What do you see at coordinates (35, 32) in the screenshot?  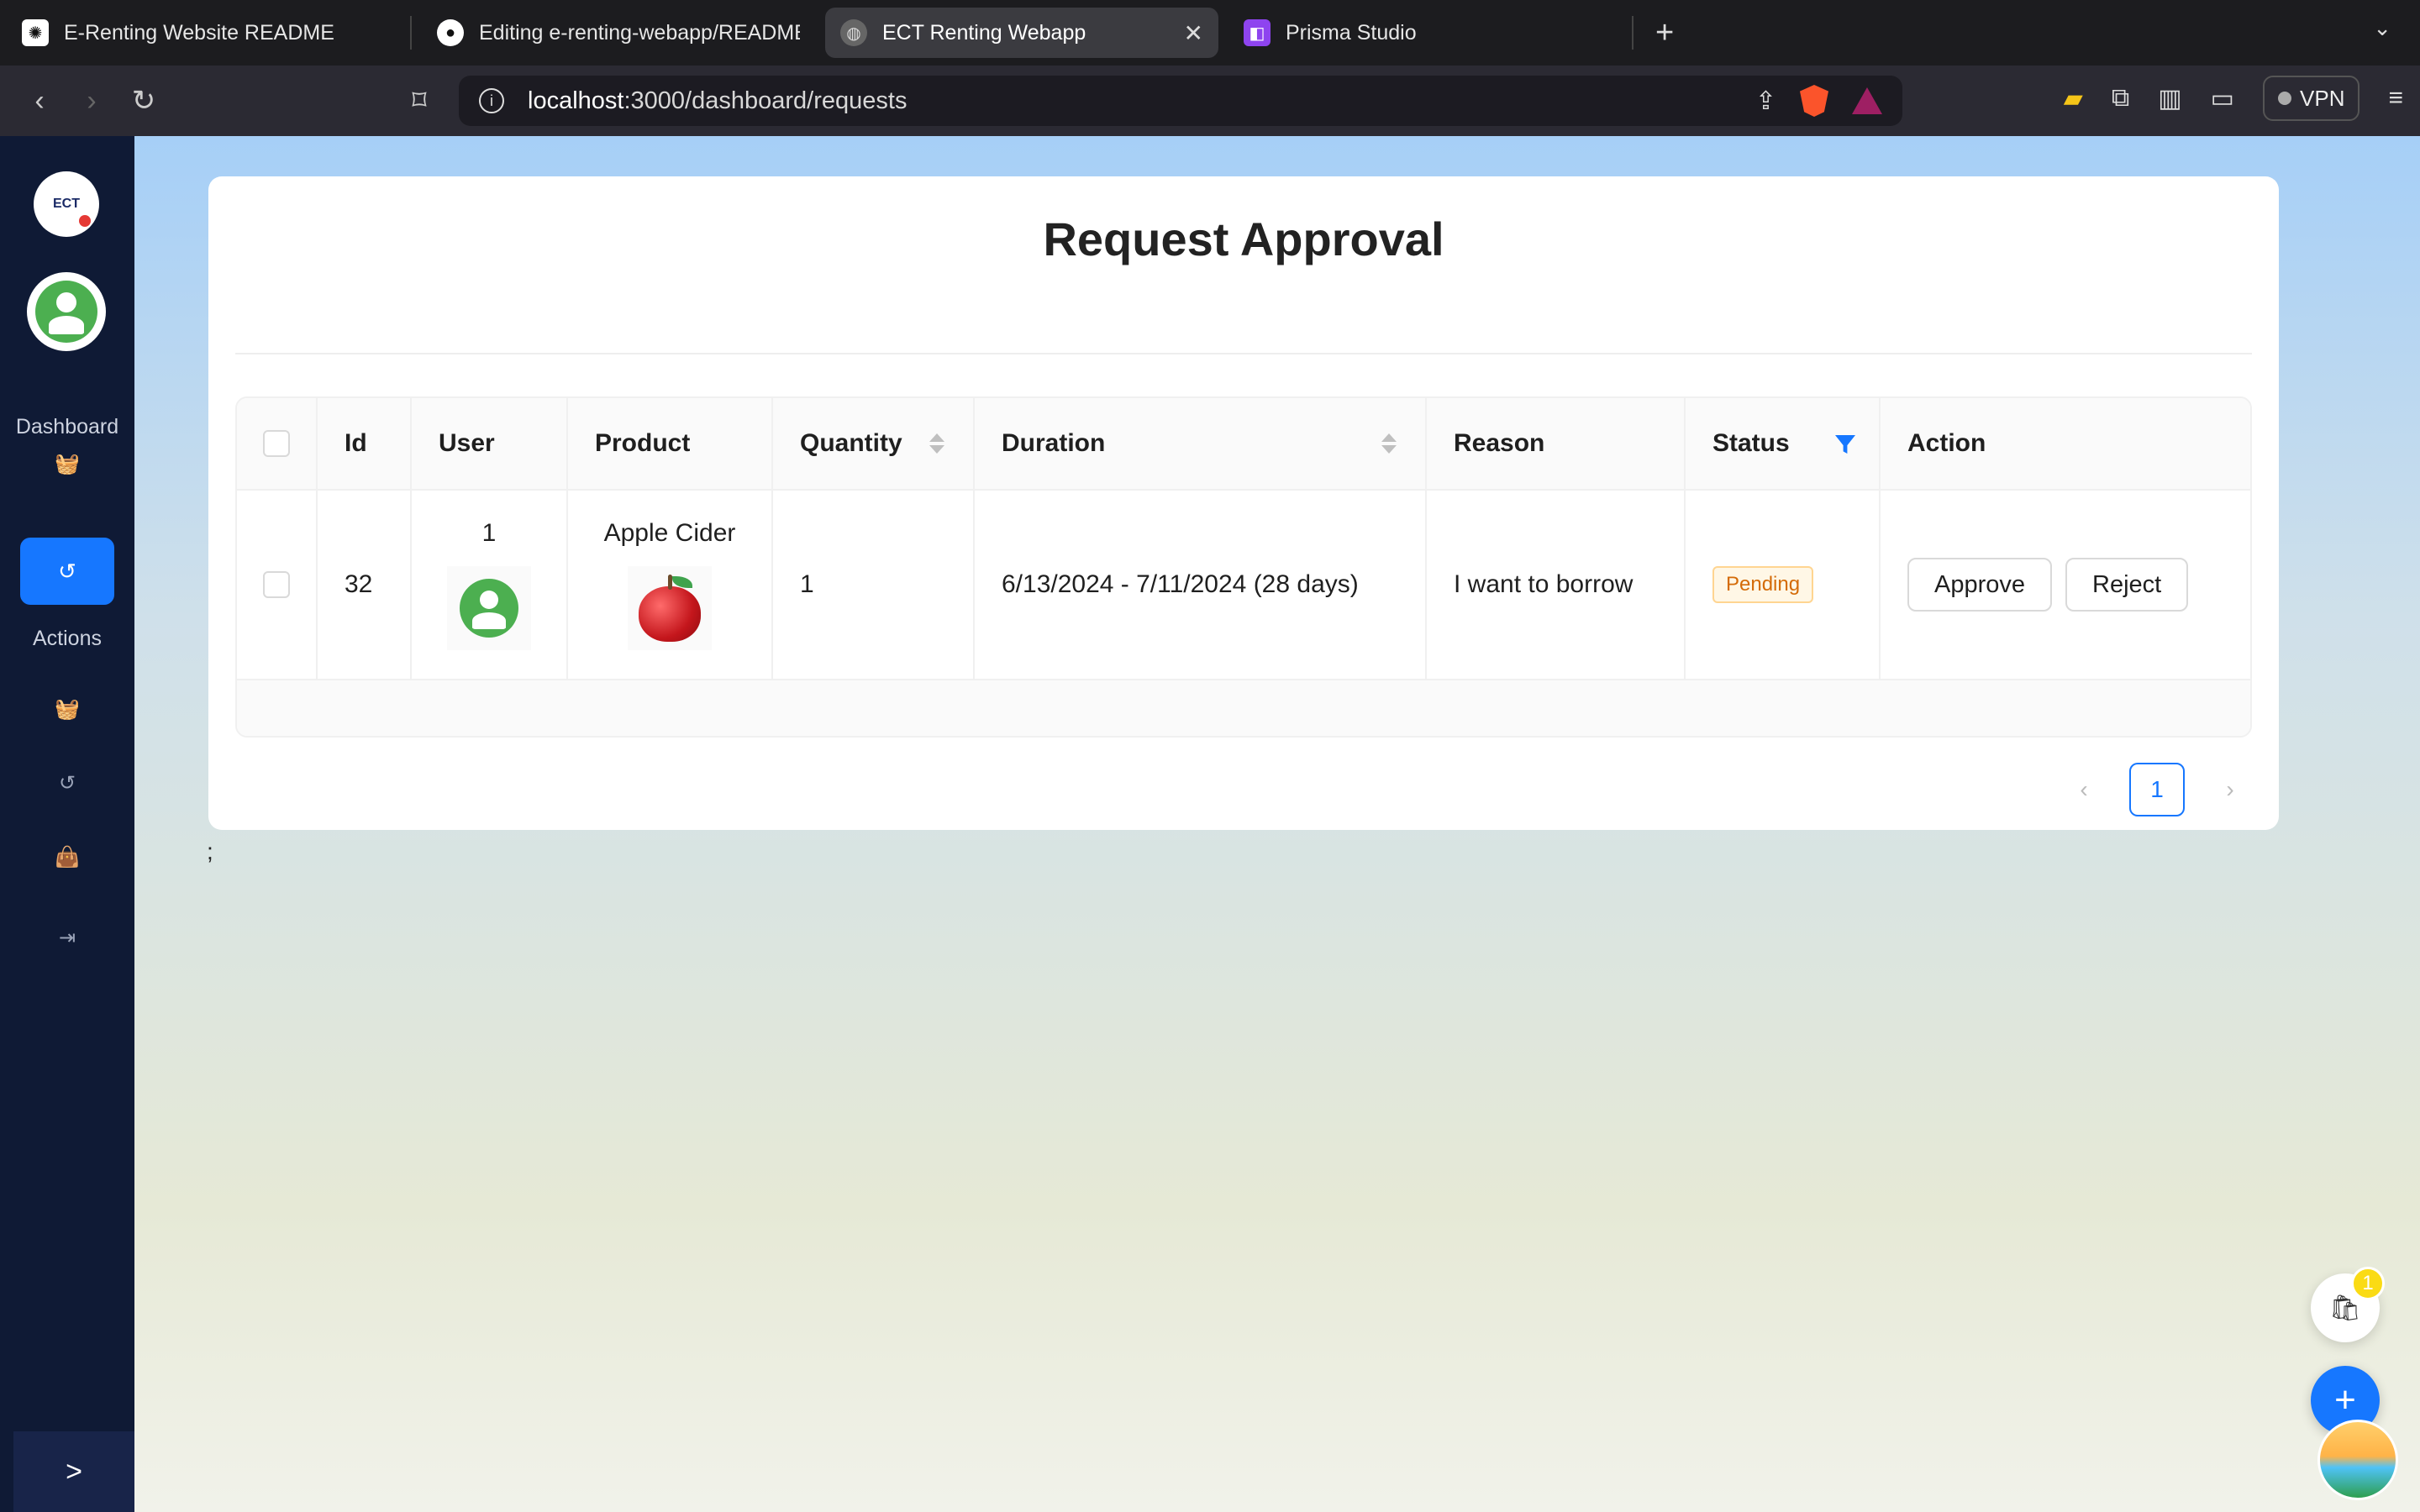 I see `openai-icon: ✺` at bounding box center [35, 32].